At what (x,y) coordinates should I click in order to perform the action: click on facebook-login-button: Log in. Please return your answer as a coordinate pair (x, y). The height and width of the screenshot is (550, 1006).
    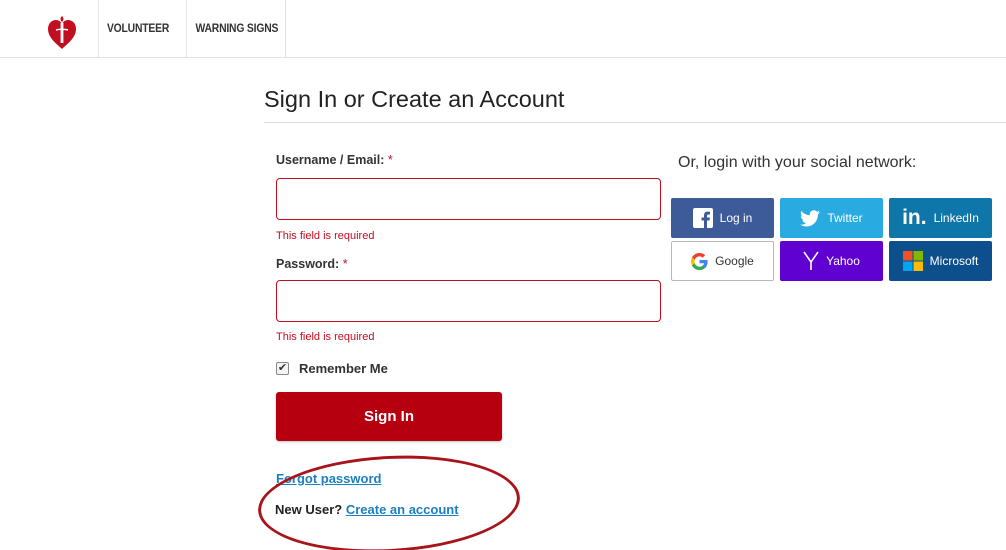
    Looking at the image, I should click on (722, 218).